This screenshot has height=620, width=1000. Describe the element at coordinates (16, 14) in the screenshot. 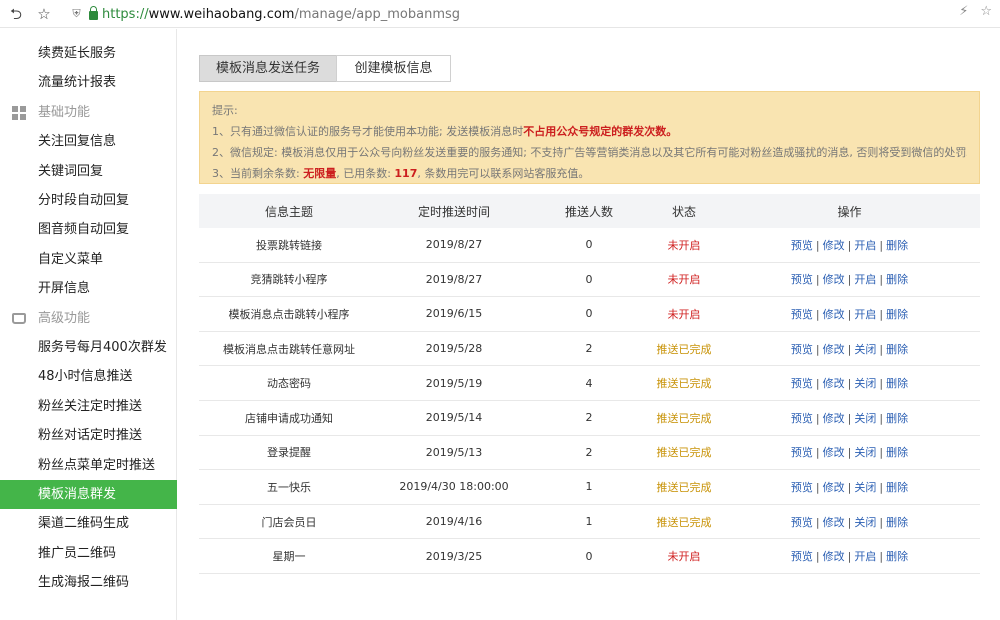

I see `back-icon: ⮌` at that location.